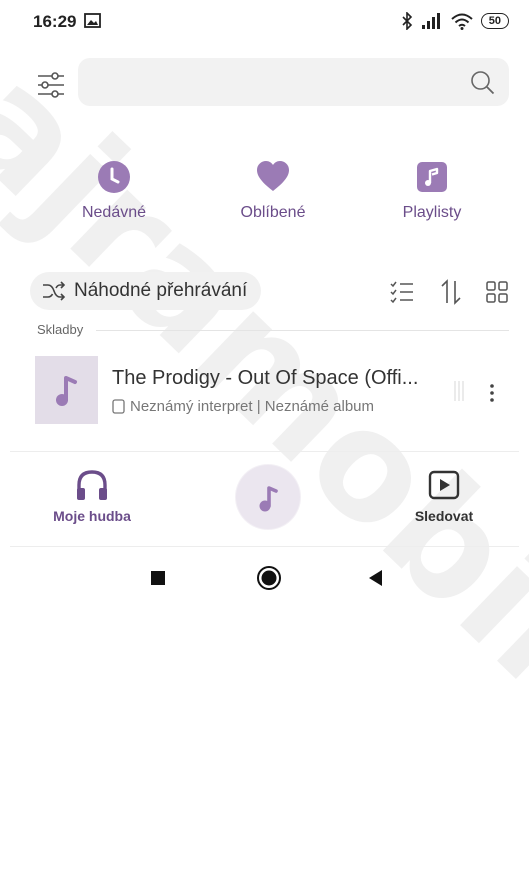 This screenshot has height=876, width=529. What do you see at coordinates (269, 578) in the screenshot?
I see `home-icon` at bounding box center [269, 578].